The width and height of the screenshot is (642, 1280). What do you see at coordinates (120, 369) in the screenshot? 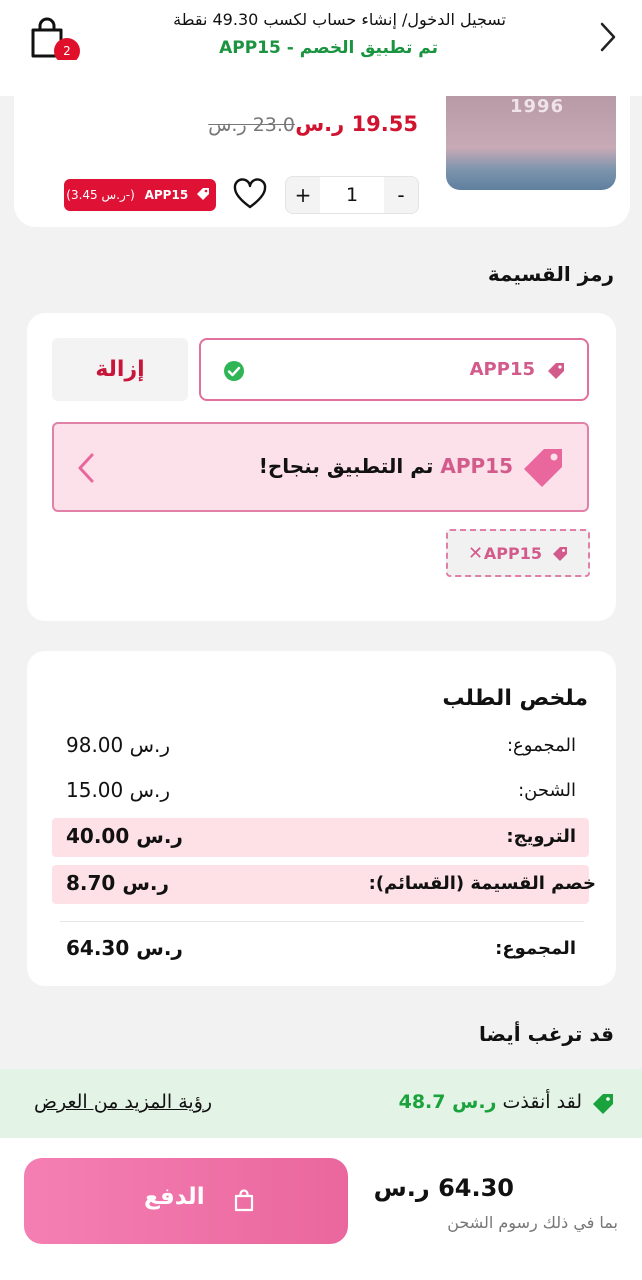
I see `remove-coupon-button: إزالة` at bounding box center [120, 369].